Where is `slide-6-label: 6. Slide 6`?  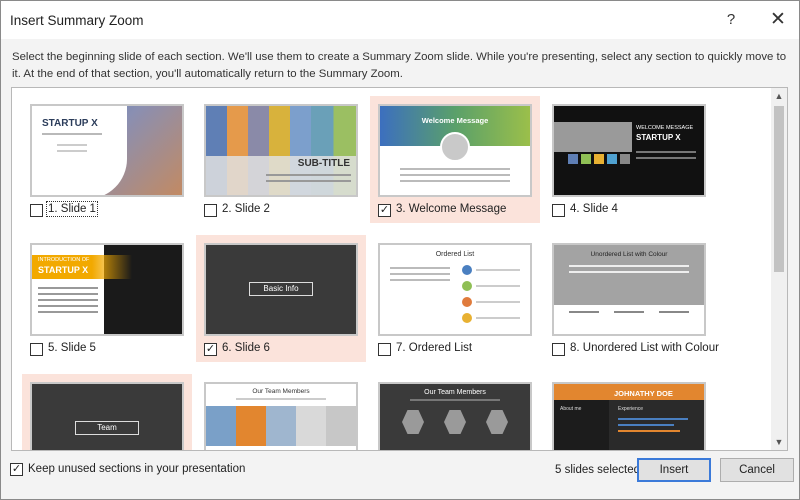 slide-6-label: 6. Slide 6 is located at coordinates (246, 348).